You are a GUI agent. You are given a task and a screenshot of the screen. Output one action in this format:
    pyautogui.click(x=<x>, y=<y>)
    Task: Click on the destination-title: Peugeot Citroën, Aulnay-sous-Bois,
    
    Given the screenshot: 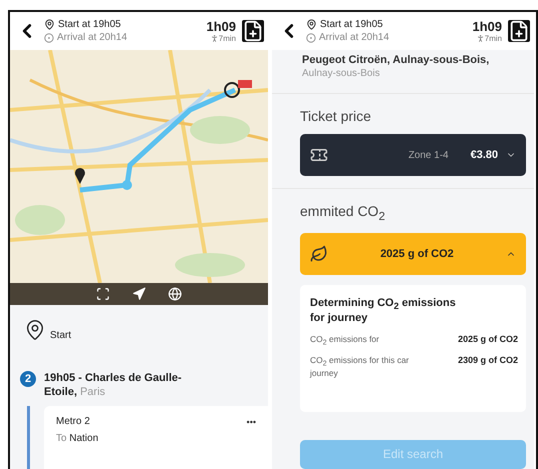 What is the action you would take?
    pyautogui.click(x=396, y=60)
    